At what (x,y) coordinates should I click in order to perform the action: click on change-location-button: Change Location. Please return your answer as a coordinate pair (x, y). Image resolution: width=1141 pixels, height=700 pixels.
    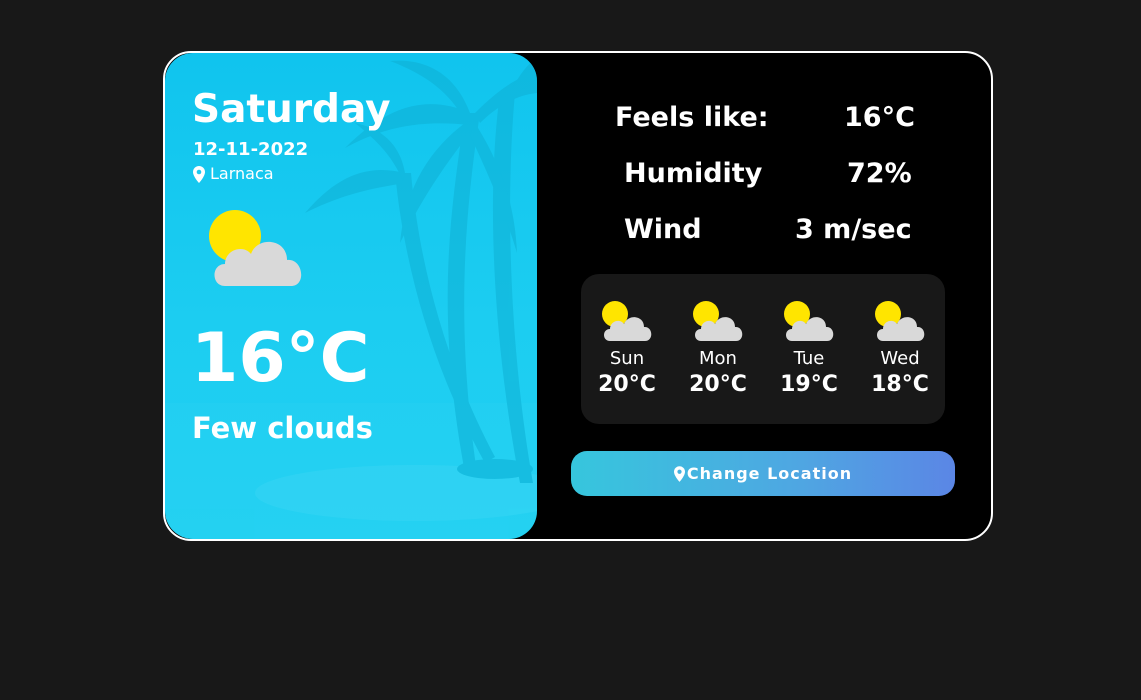
    Looking at the image, I should click on (763, 473).